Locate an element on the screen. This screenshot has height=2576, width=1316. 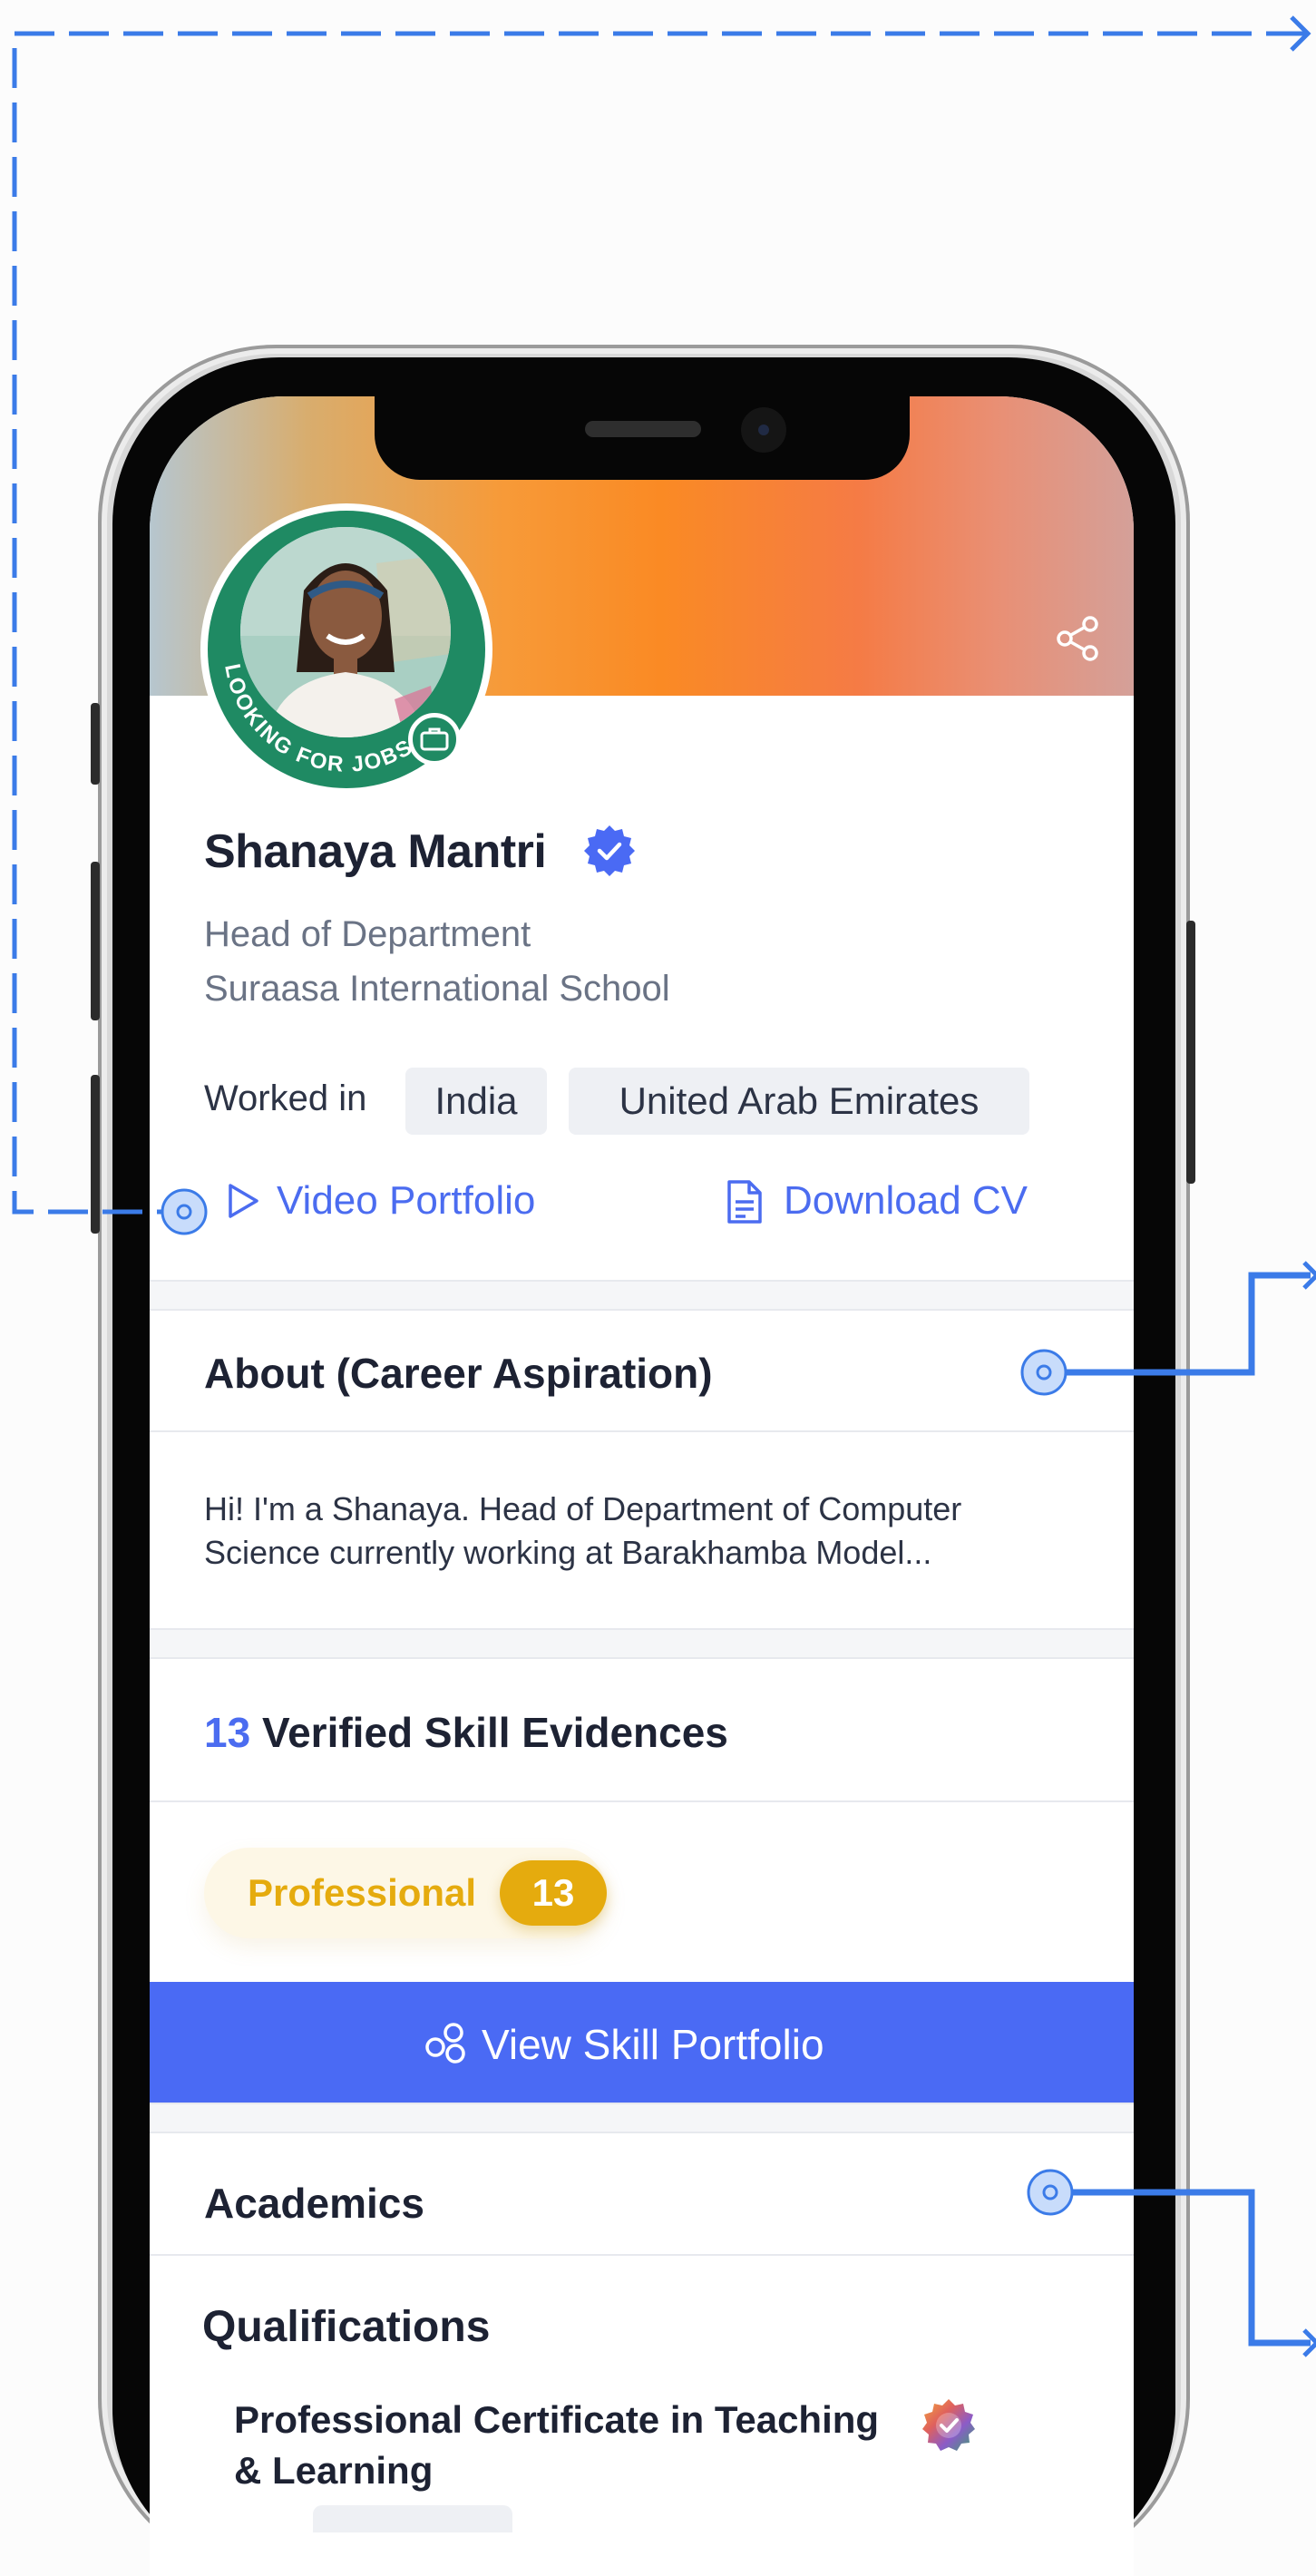
power-button is located at coordinates (1190, 1052).